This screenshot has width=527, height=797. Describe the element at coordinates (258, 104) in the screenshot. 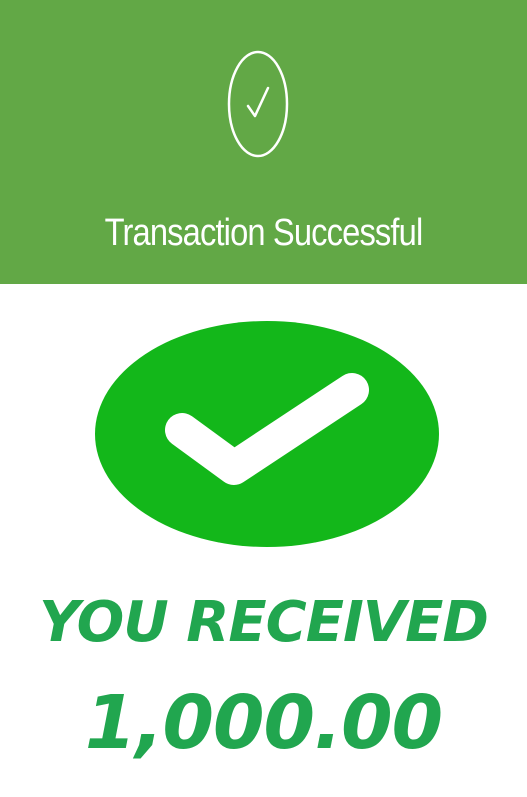

I see `check-circle-outline-icon` at that location.